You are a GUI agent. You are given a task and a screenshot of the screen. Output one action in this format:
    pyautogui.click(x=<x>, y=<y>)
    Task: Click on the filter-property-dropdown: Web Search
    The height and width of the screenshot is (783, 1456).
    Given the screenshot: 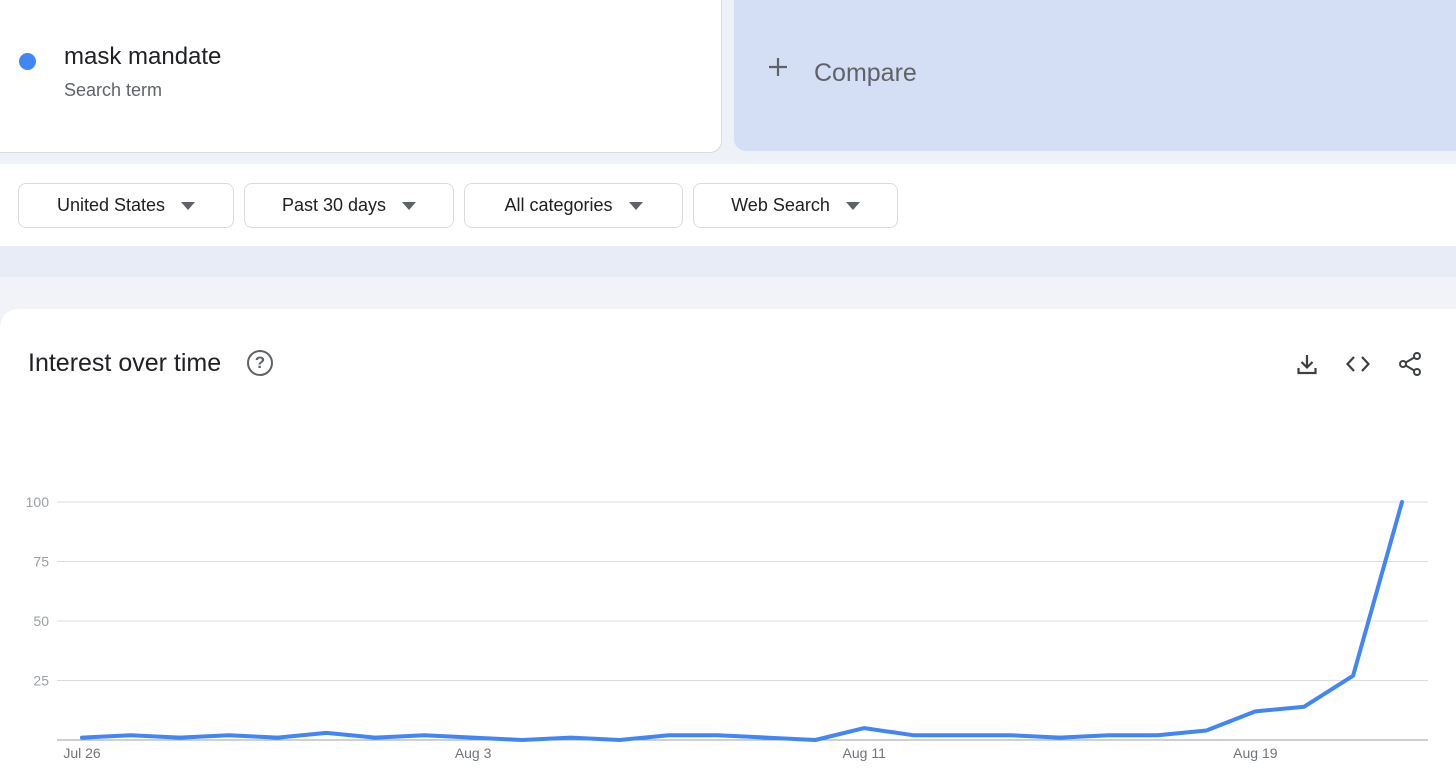 What is the action you would take?
    pyautogui.click(x=795, y=205)
    